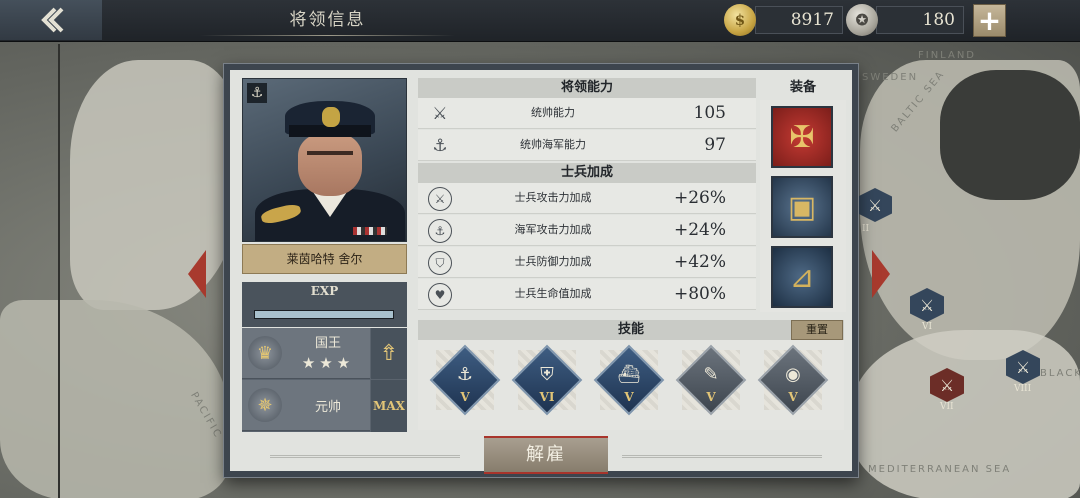 The width and height of the screenshot is (1080, 498). What do you see at coordinates (740, 20) in the screenshot?
I see `gold-coin-icon: $` at bounding box center [740, 20].